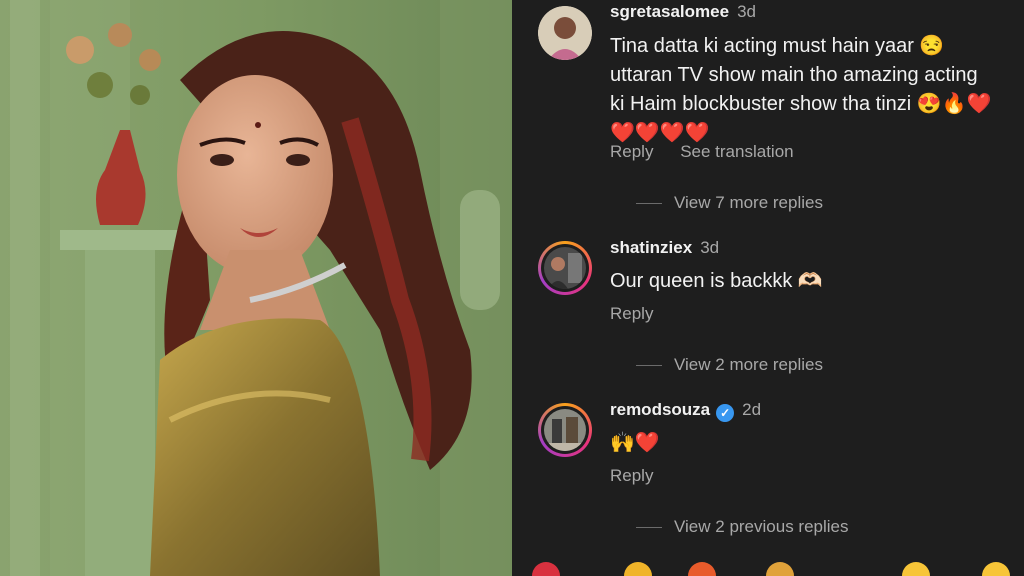 The height and width of the screenshot is (576, 1024). Describe the element at coordinates (996, 569) in the screenshot. I see `laugh-emoji-icon` at that location.